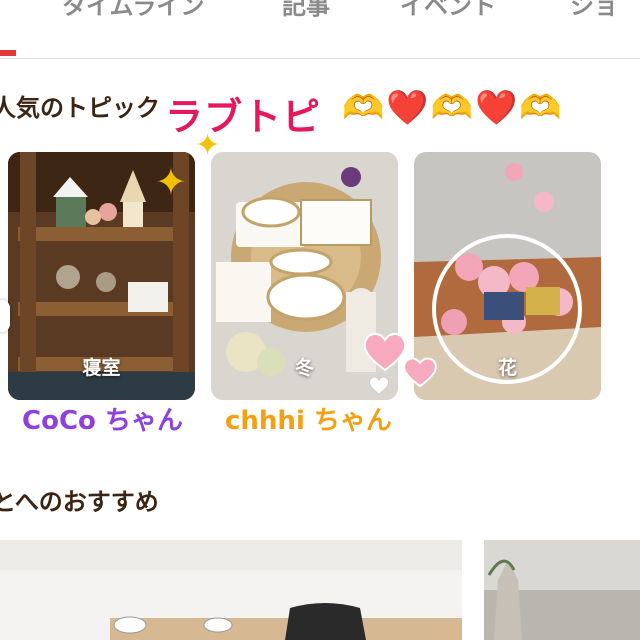 This screenshot has height=640, width=640. What do you see at coordinates (231, 590) in the screenshot?
I see `recommendation-photo` at bounding box center [231, 590].